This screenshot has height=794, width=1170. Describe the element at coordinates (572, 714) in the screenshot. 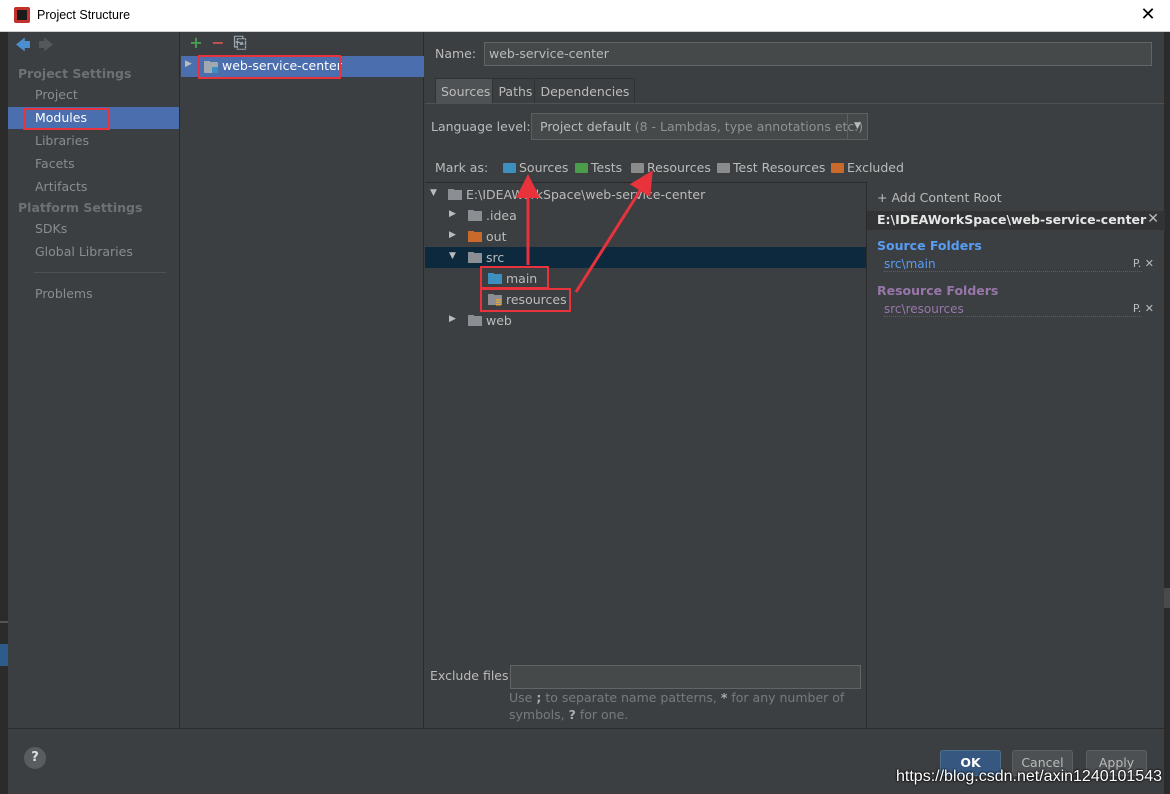

I see `hint-symbol: ?` at that location.